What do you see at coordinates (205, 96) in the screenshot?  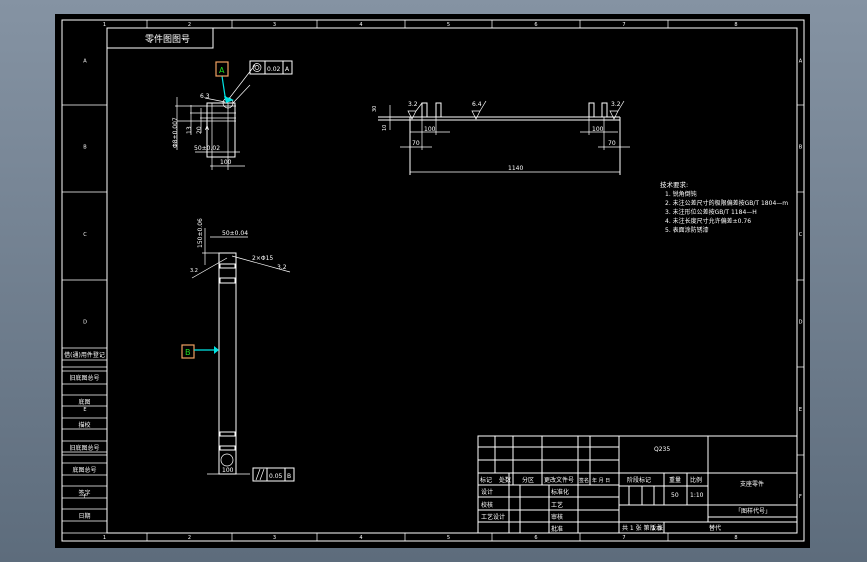 I see `svg-text: 6.3` at bounding box center [205, 96].